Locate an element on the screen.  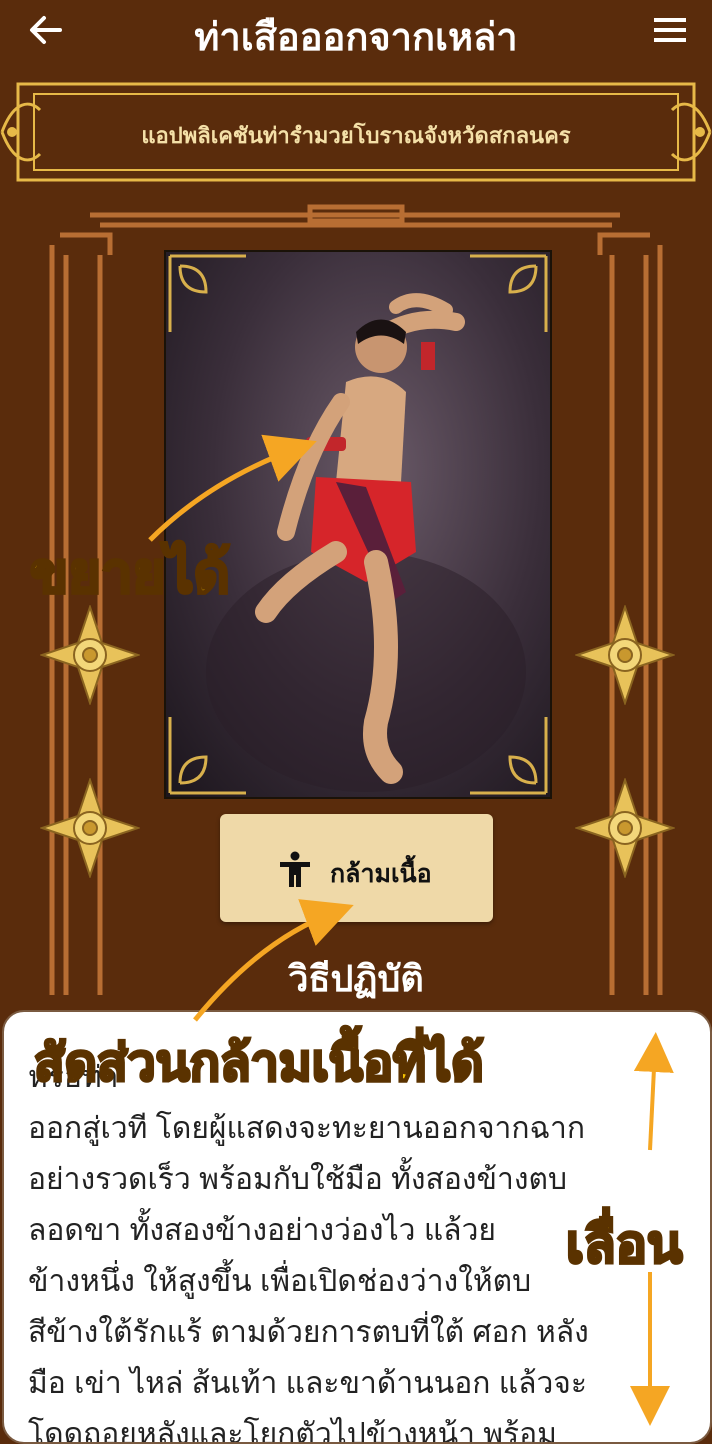
banner-text: แอปพลิเคชันท่ารำมวยโบราณจังหวัดสกลนคร is located at coordinates (356, 136).